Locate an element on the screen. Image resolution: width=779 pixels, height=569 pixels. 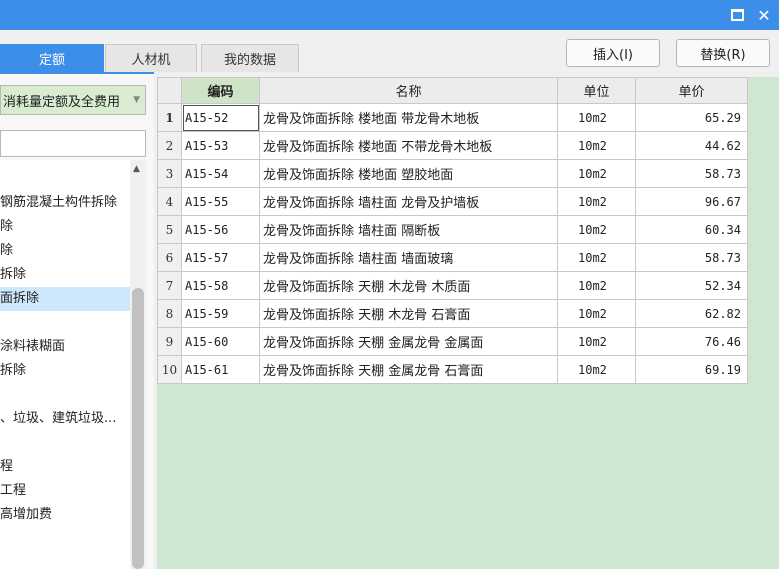
row-number: 6 is located at coordinates (169, 257).